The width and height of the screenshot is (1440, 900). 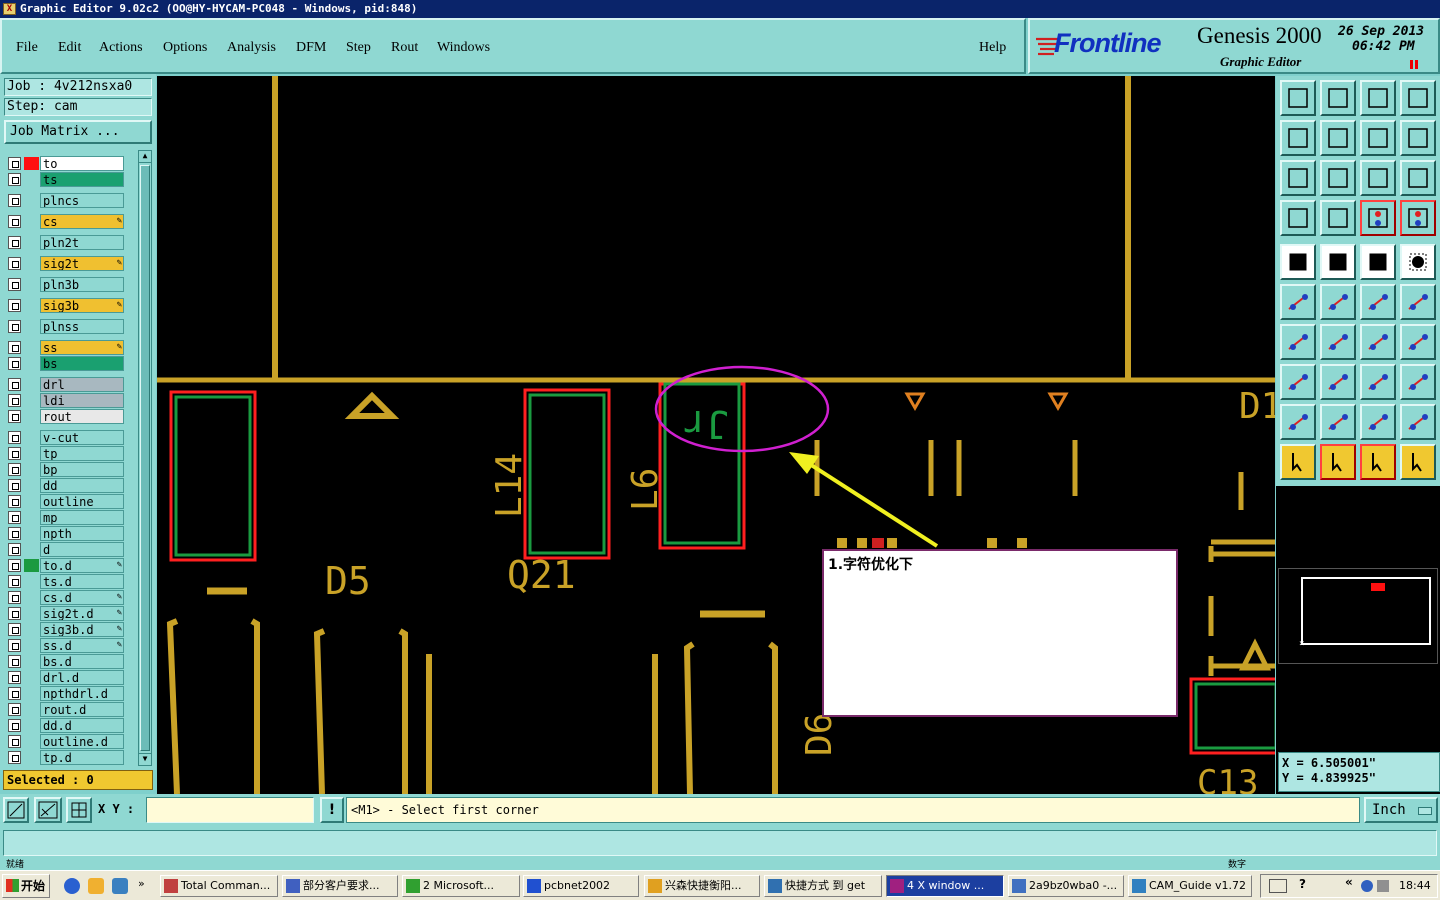 I want to click on diag-line-icon, so click(x=1338, y=342).